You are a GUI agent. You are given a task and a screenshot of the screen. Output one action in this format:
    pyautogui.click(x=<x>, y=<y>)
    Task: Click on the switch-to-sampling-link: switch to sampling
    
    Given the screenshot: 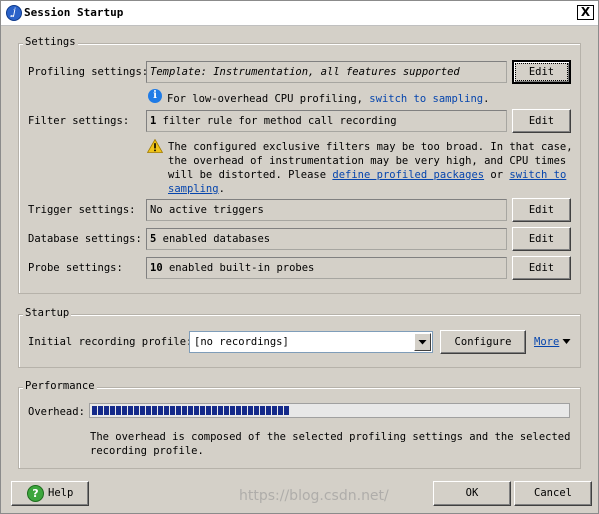 What is the action you would take?
    pyautogui.click(x=426, y=99)
    